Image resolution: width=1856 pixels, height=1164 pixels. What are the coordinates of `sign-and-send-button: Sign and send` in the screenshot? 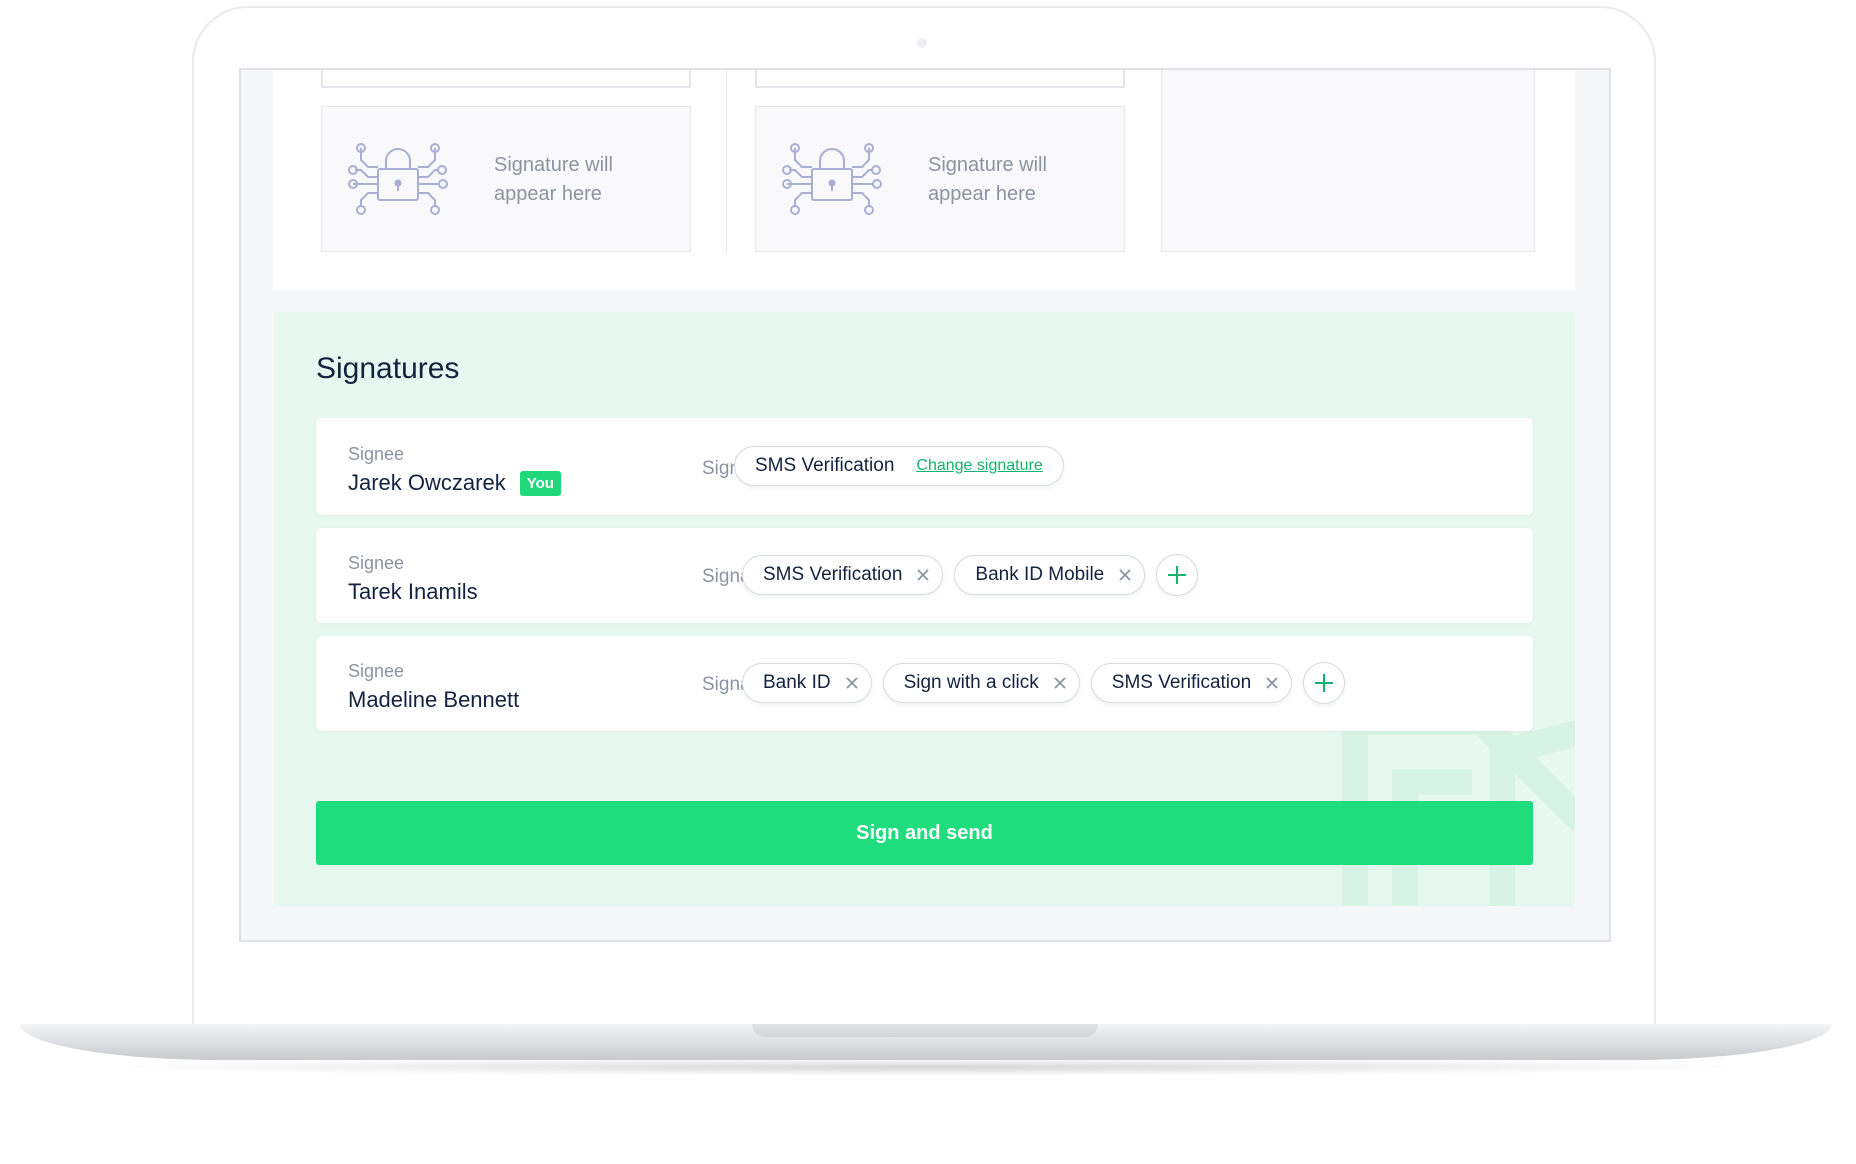 It's located at (924, 833).